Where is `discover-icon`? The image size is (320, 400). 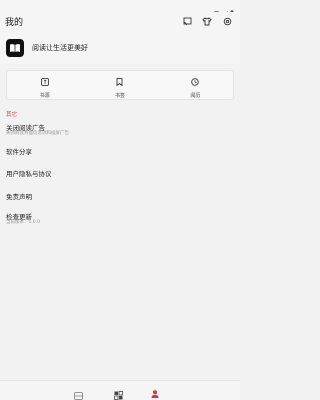 discover-icon is located at coordinates (118, 392).